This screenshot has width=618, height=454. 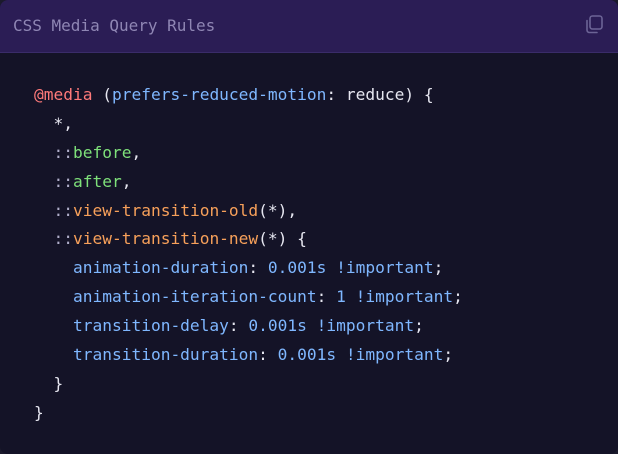 I want to click on code-line-11: }, so click(x=248, y=384).